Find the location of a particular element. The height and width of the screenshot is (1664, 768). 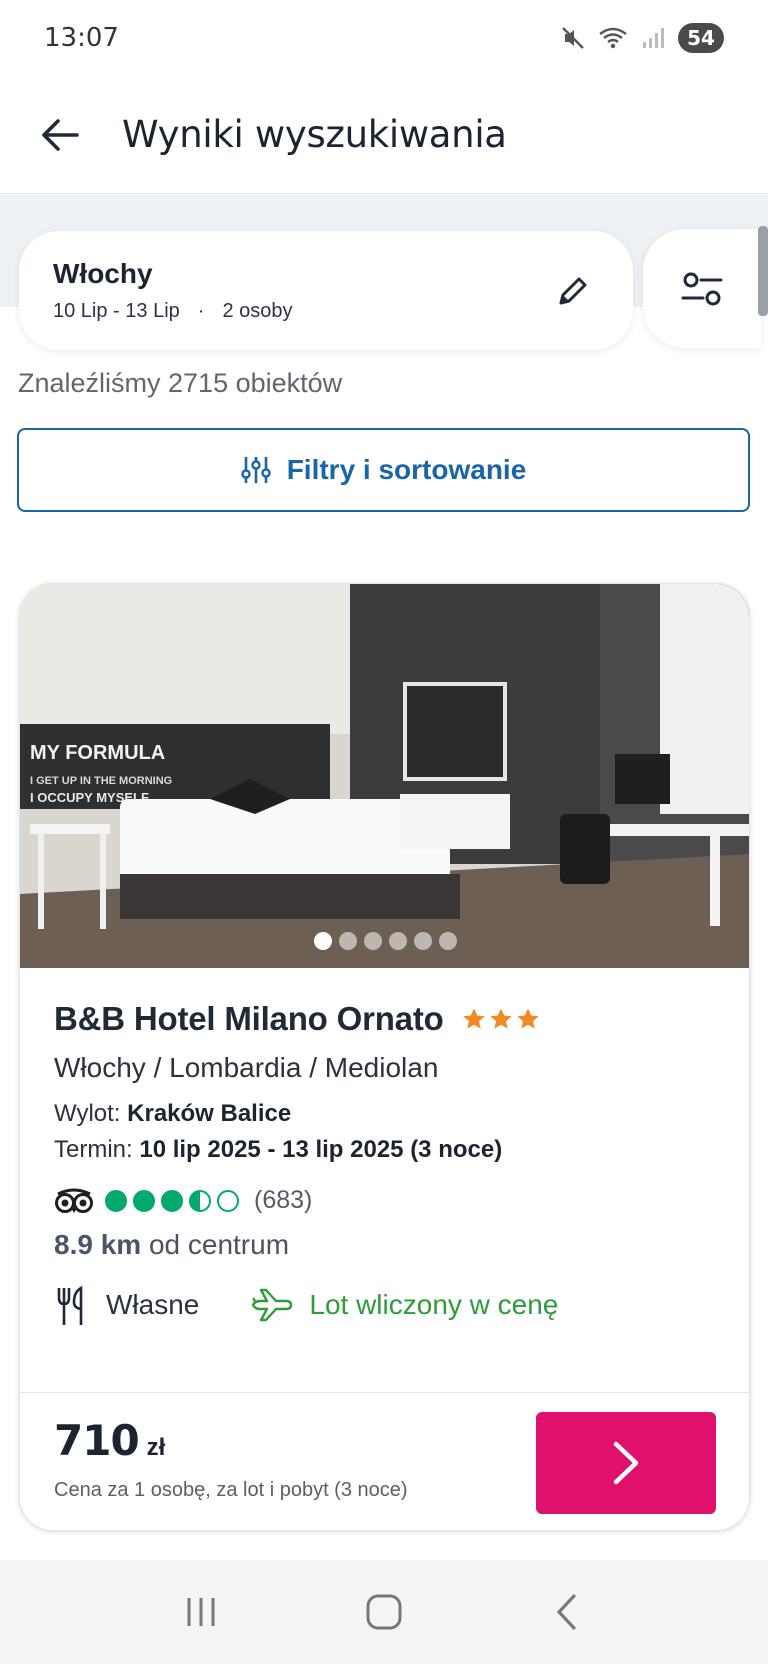

sliders-icon is located at coordinates (702, 288).